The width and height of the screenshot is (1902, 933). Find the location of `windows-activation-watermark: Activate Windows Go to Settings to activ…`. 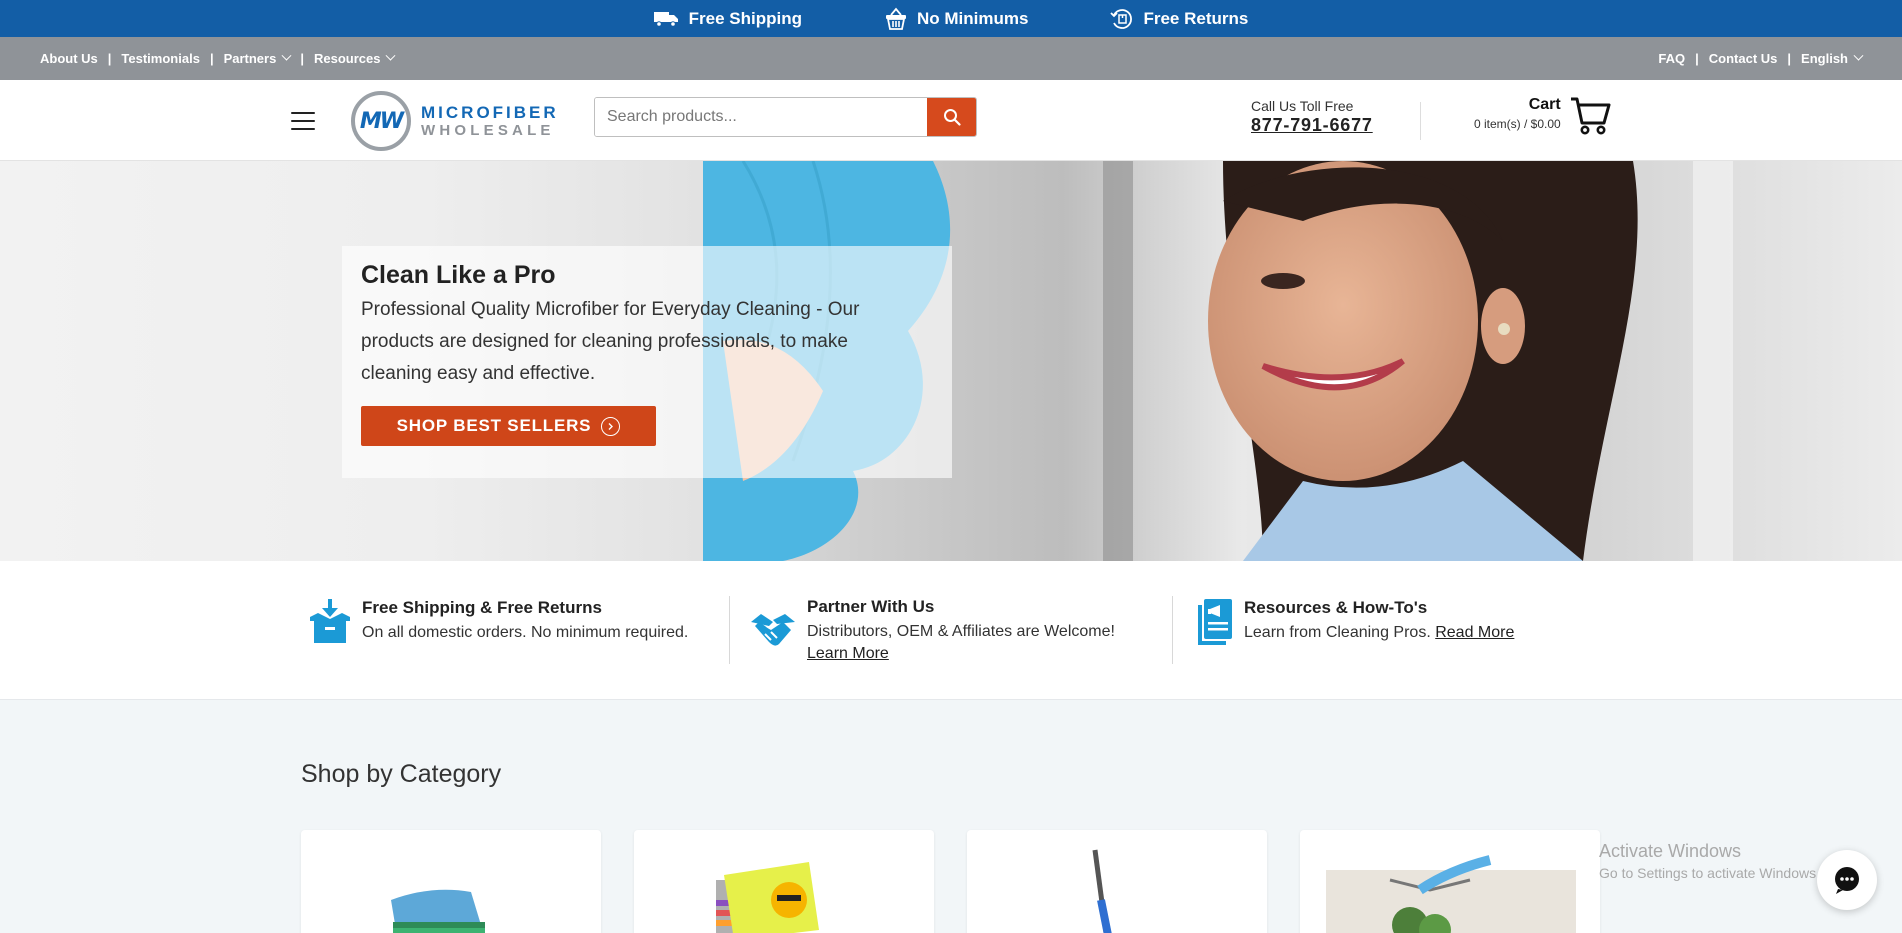

windows-activation-watermark: Activate Windows Go to Settings to activ… is located at coordinates (1709, 861).